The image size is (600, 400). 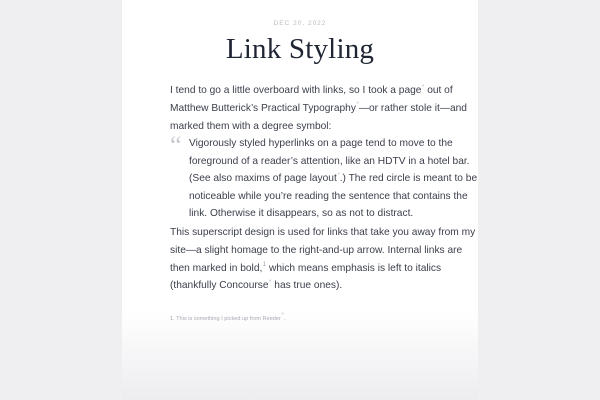 What do you see at coordinates (176, 145) in the screenshot?
I see `quote-mark-icon: “` at bounding box center [176, 145].